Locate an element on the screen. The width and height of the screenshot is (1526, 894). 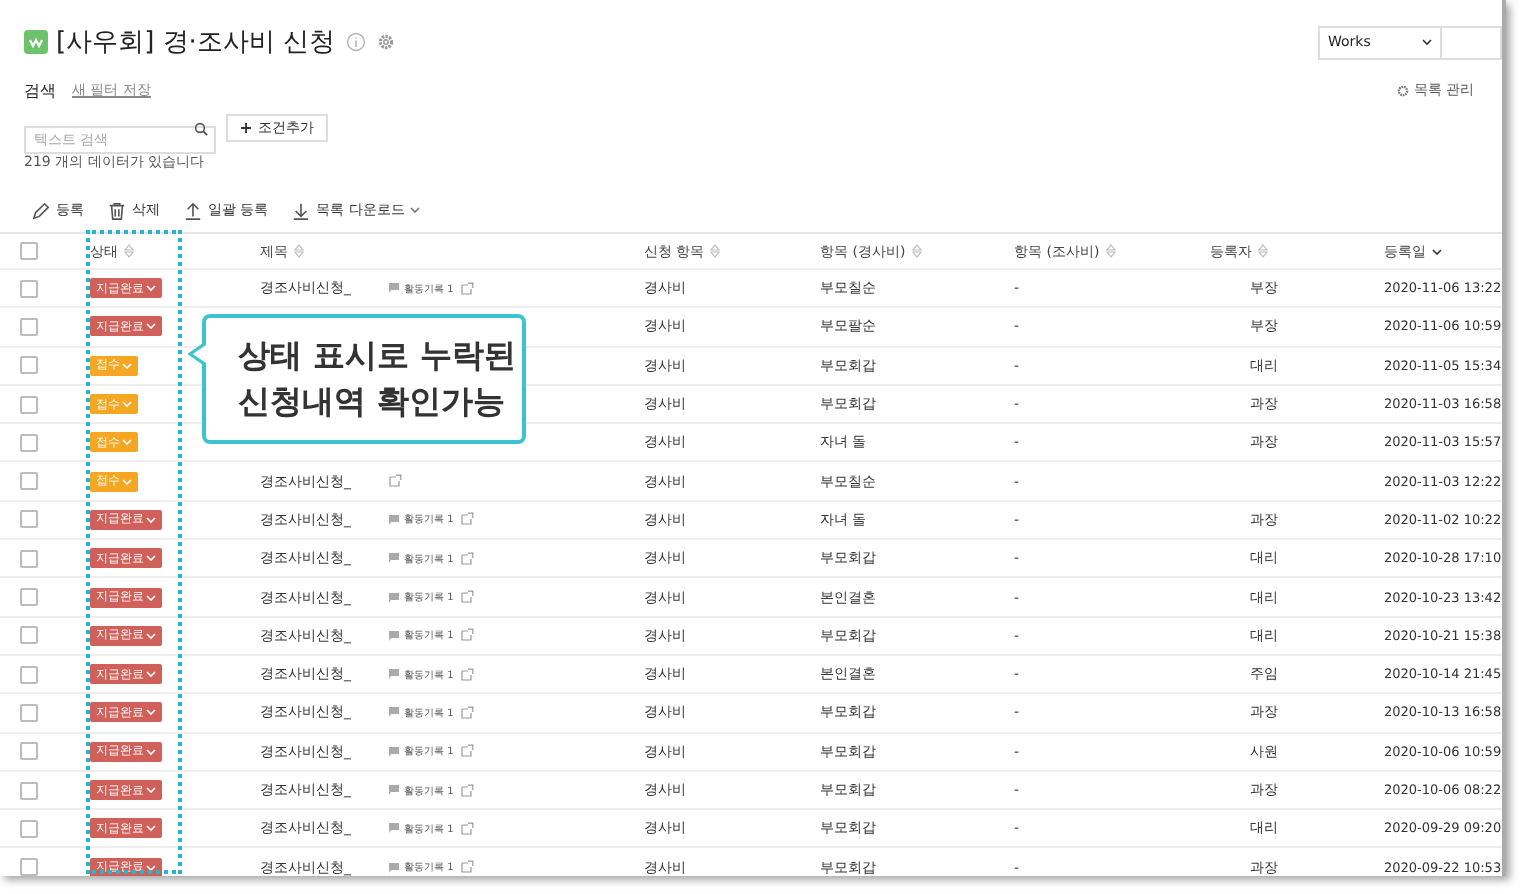
pencil-icon is located at coordinates (41, 210).